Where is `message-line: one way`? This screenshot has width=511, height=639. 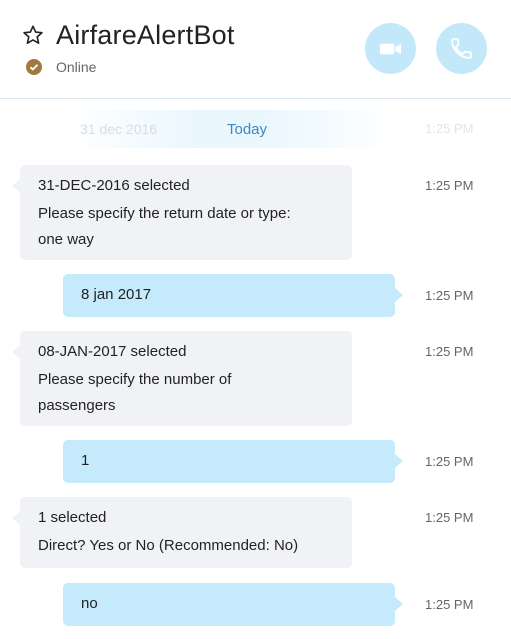
message-line: one way is located at coordinates (66, 239).